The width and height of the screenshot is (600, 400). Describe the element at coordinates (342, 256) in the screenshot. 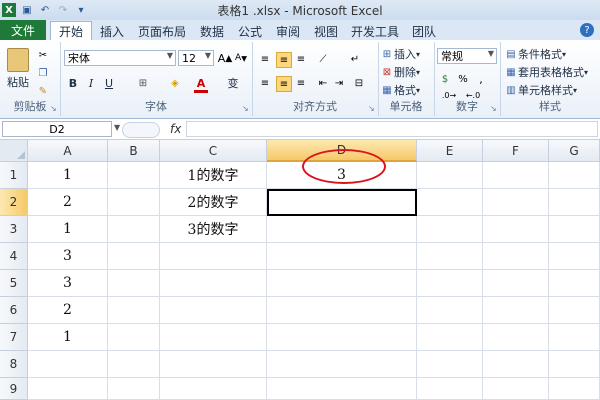

I see `cell-d4` at that location.